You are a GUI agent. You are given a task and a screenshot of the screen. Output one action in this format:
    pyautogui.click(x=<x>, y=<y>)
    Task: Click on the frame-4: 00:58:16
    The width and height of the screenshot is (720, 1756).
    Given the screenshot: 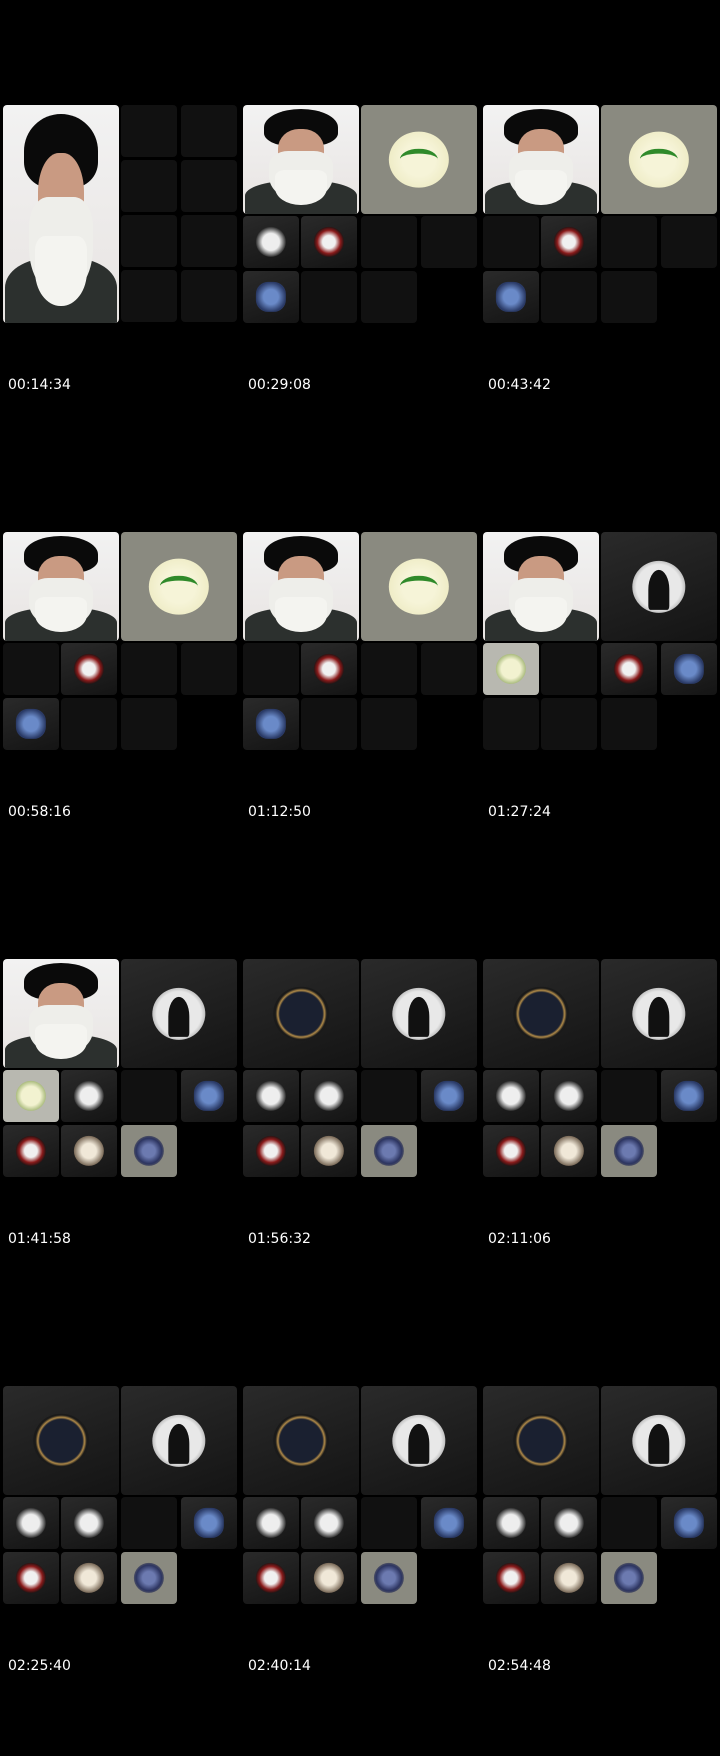 What is the action you would take?
    pyautogui.click(x=120, y=717)
    